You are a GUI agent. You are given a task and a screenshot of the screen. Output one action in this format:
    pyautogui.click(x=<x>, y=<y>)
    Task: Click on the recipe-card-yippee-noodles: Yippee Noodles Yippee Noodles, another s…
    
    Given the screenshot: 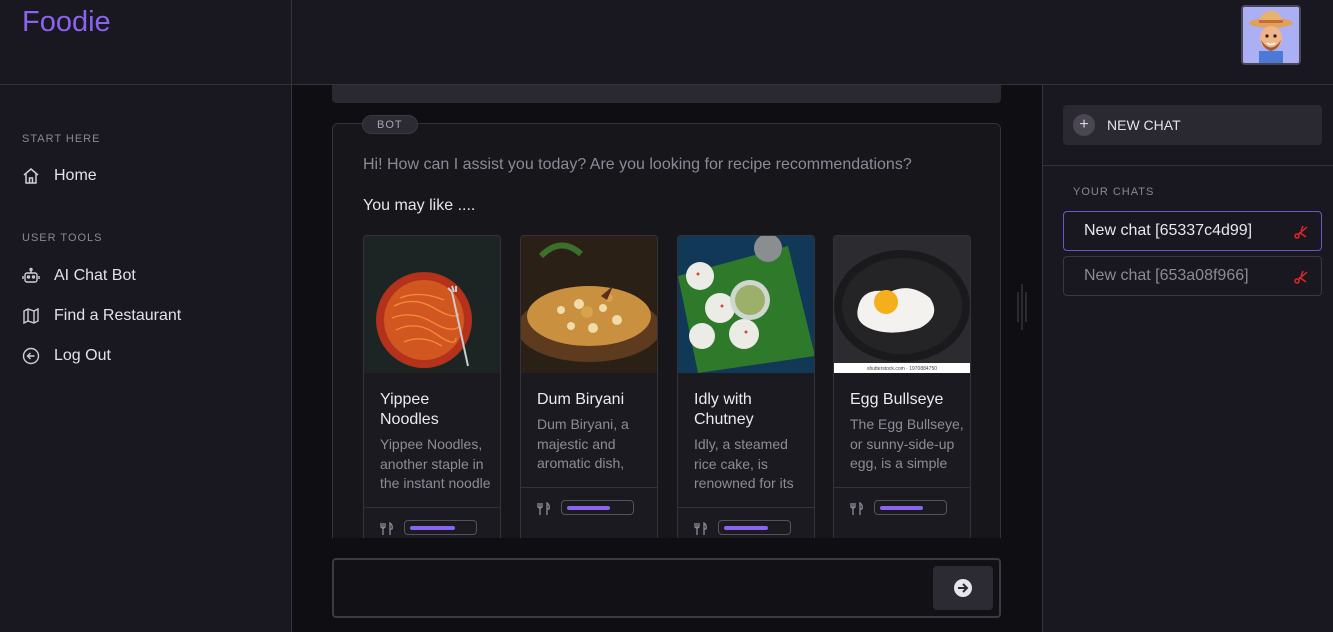 What is the action you would take?
    pyautogui.click(x=432, y=386)
    